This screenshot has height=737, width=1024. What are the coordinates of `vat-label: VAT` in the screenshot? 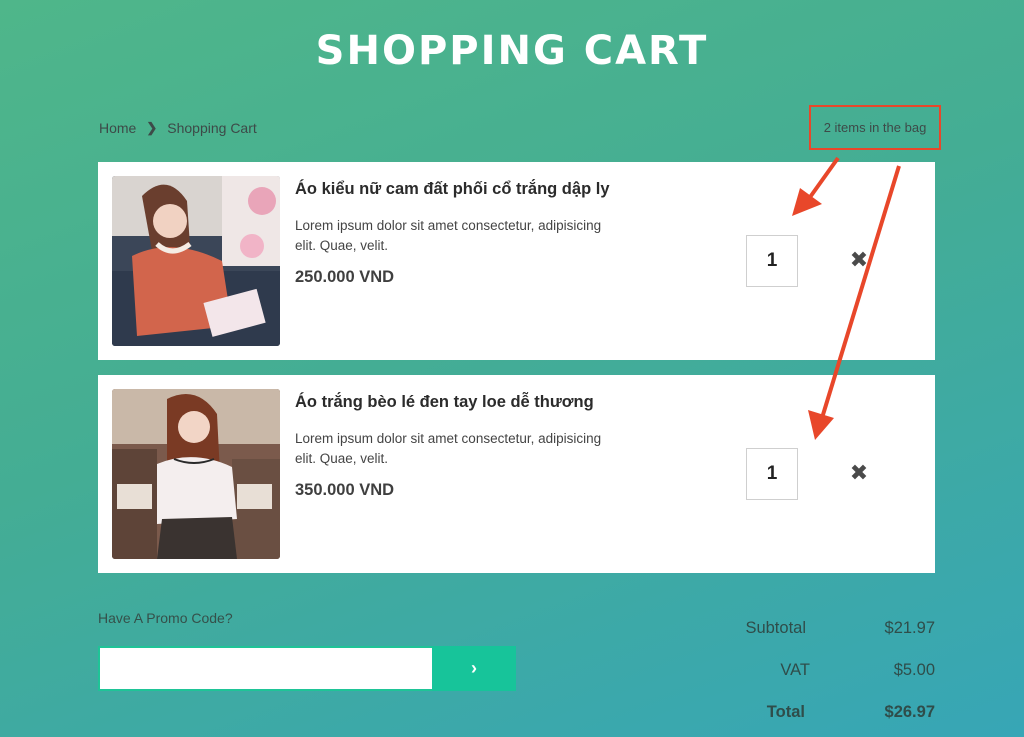 It's located at (795, 670).